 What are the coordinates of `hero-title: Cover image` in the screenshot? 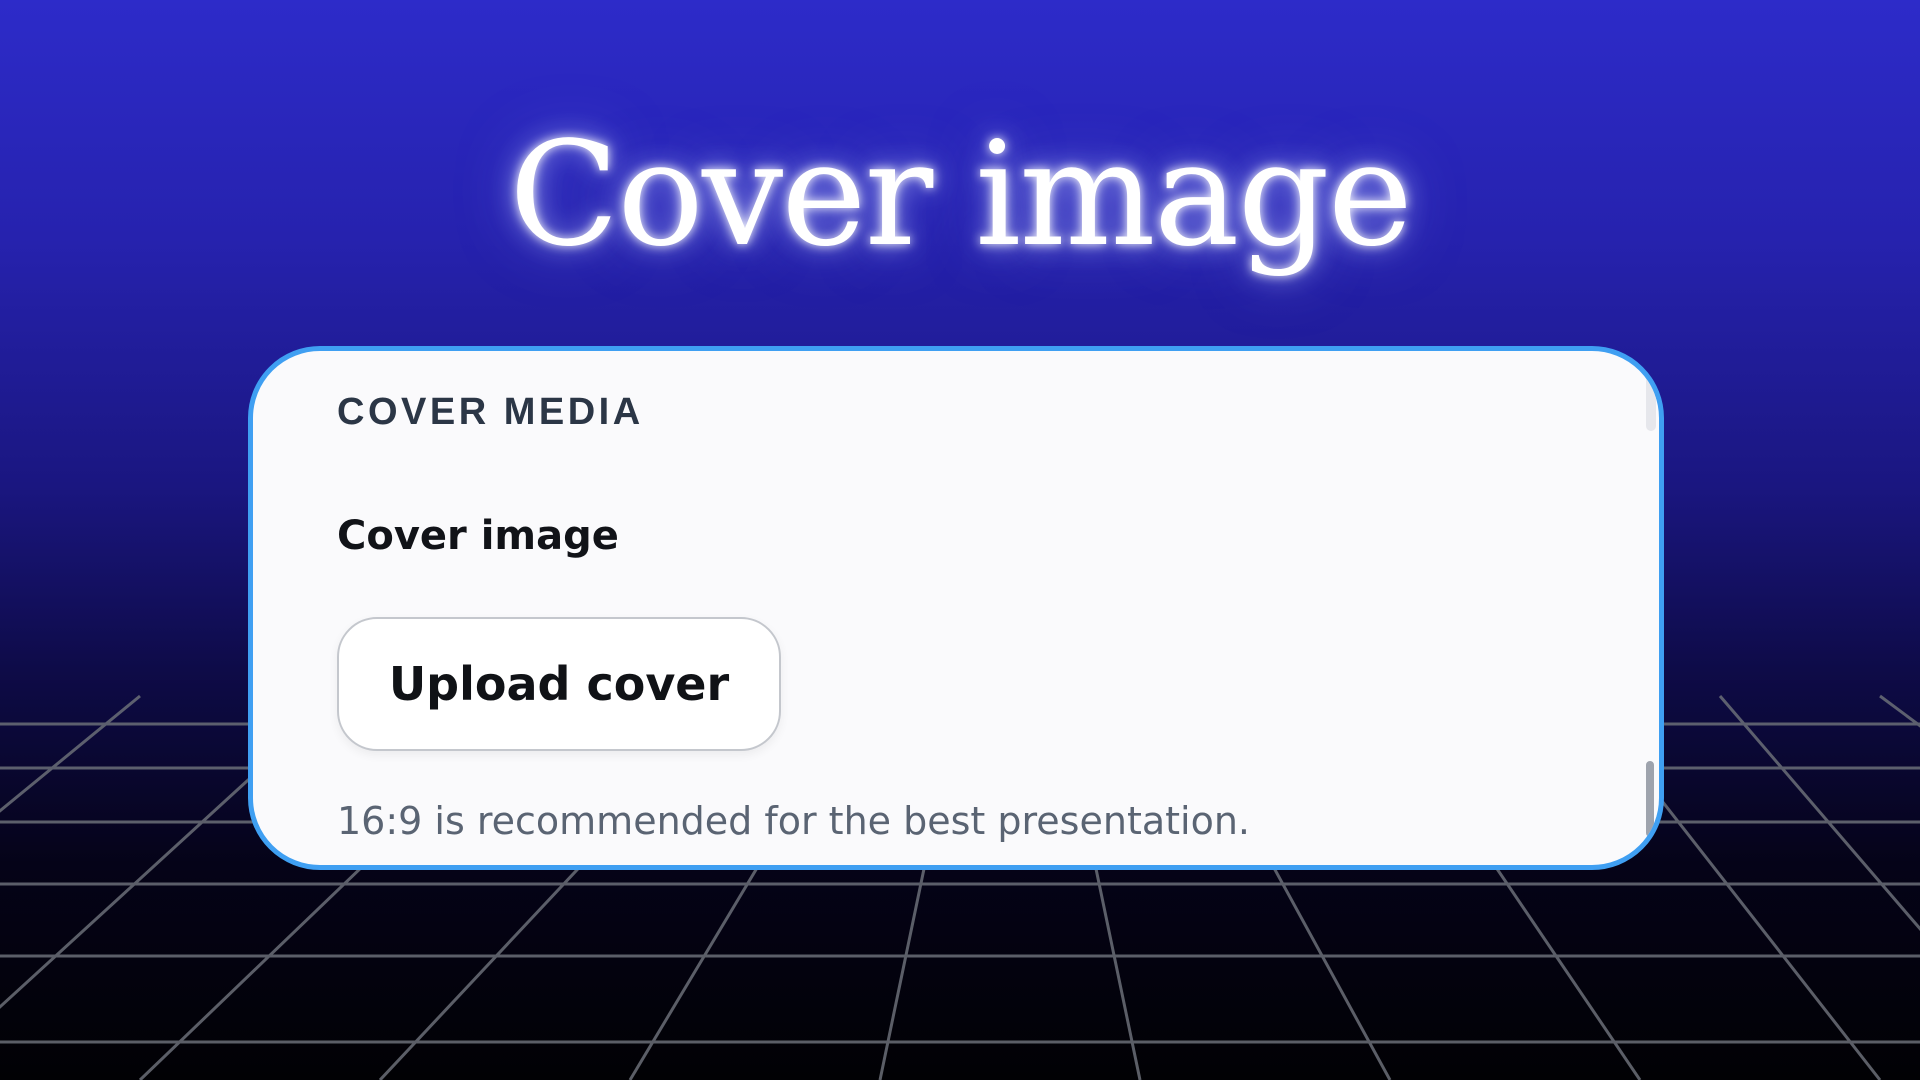 It's located at (961, 194).